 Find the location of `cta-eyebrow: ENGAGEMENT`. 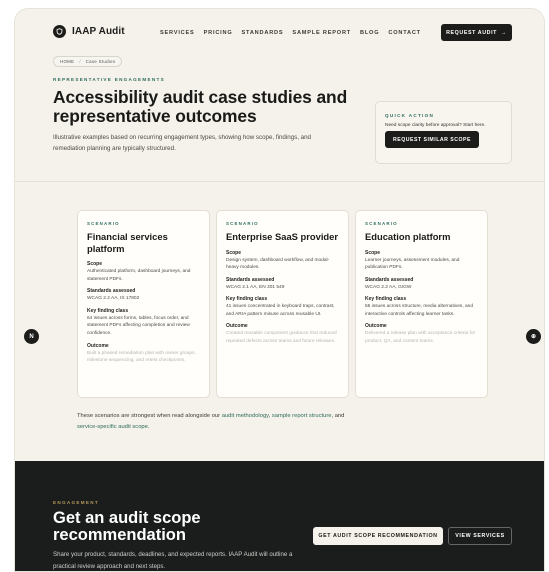

cta-eyebrow: ENGAGEMENT is located at coordinates (76, 502).